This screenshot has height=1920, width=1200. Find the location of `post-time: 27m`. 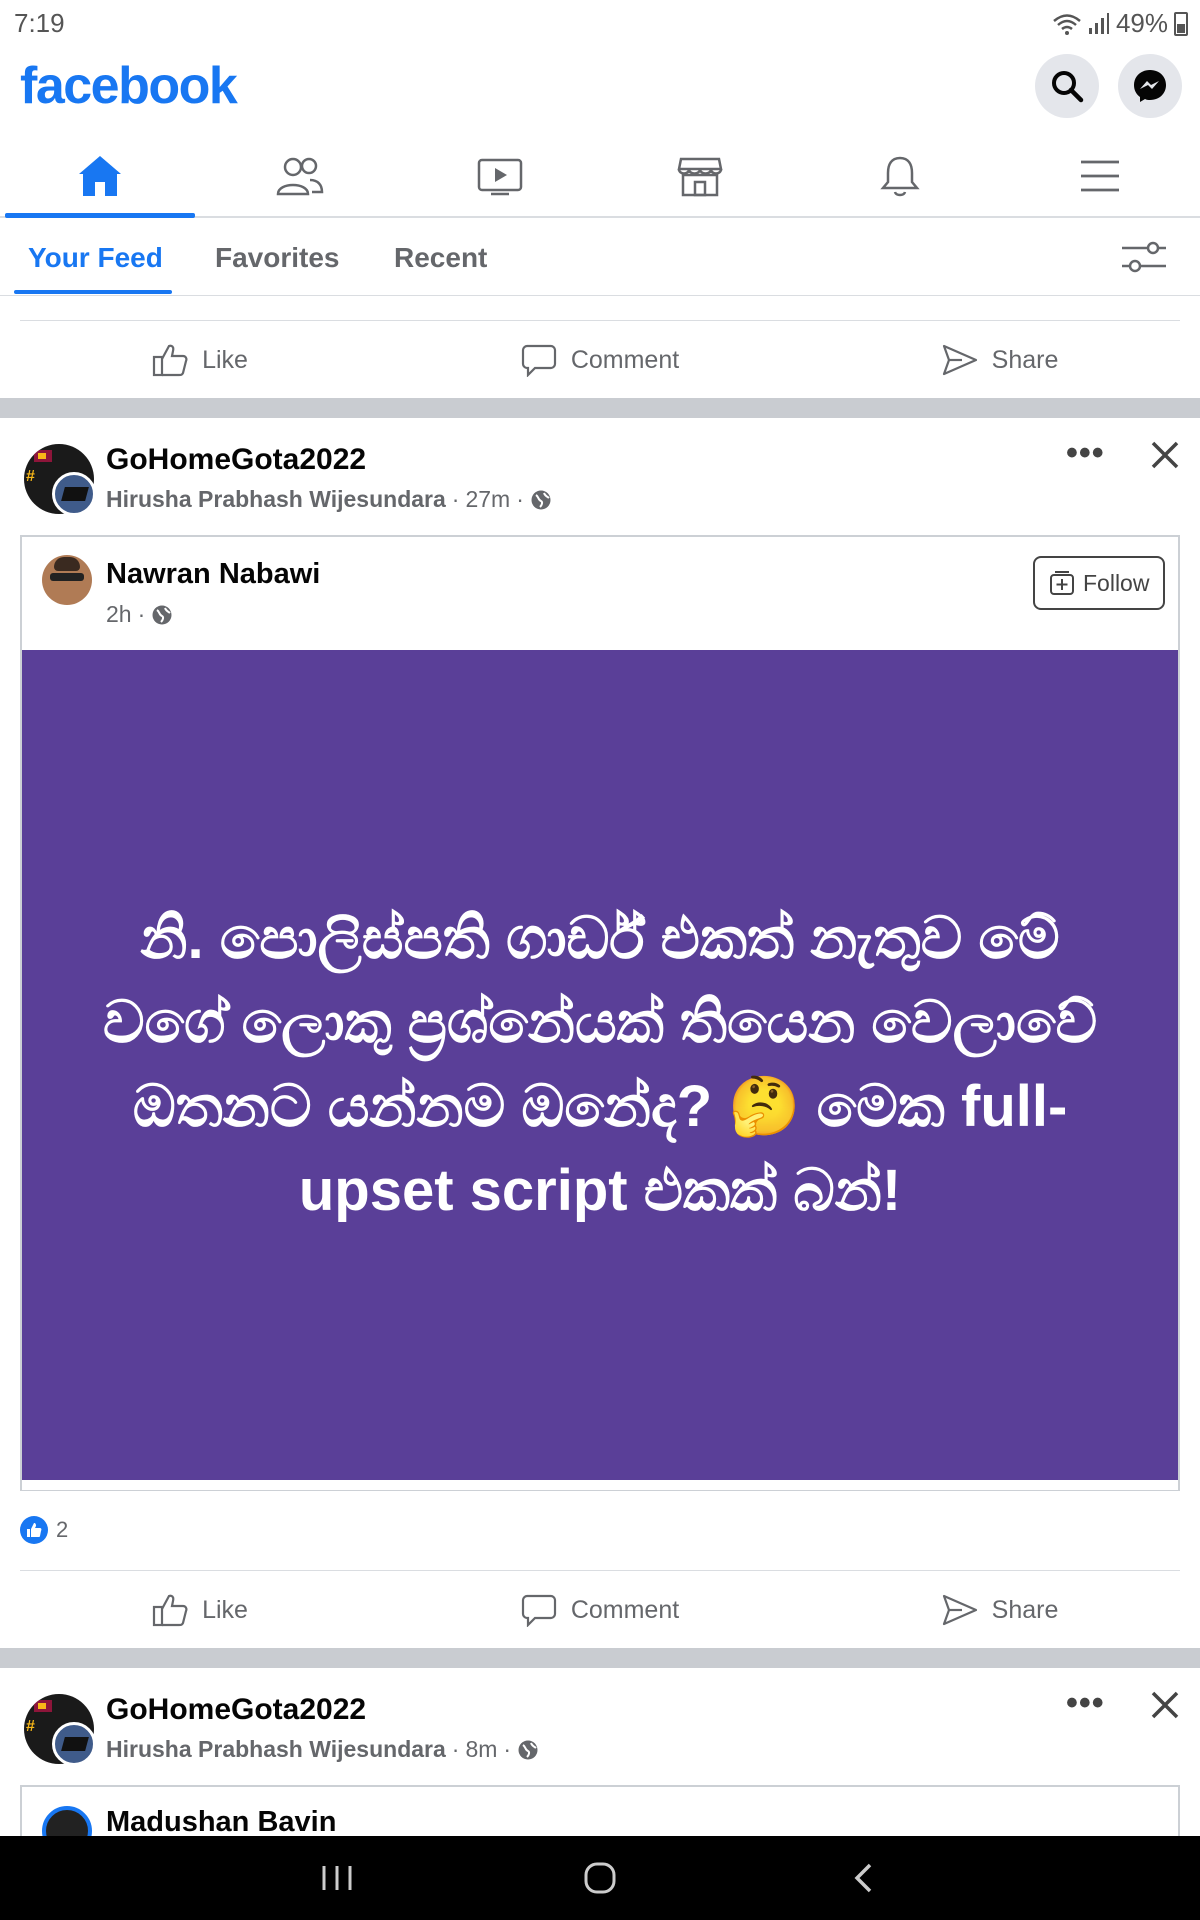

post-time: 27m is located at coordinates (487, 499).